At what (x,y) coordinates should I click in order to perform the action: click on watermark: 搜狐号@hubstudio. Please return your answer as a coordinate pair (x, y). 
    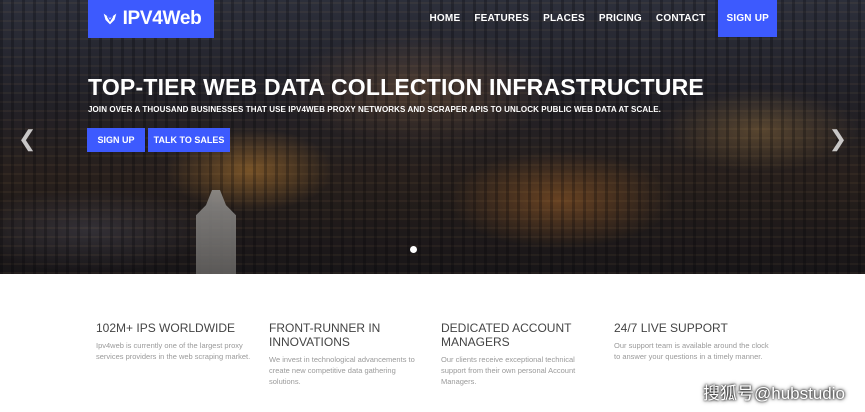
    Looking at the image, I should click on (774, 393).